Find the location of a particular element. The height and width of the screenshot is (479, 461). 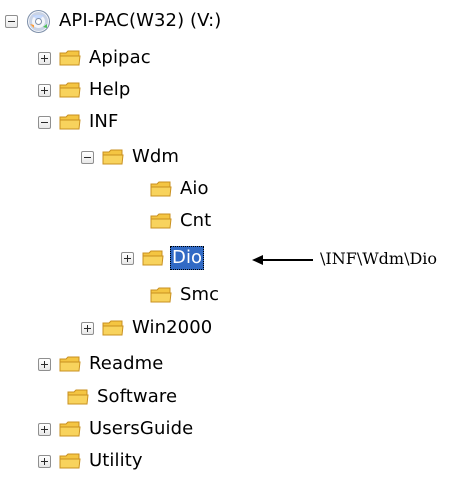

tree-label-readme: Readme is located at coordinates (126, 364).